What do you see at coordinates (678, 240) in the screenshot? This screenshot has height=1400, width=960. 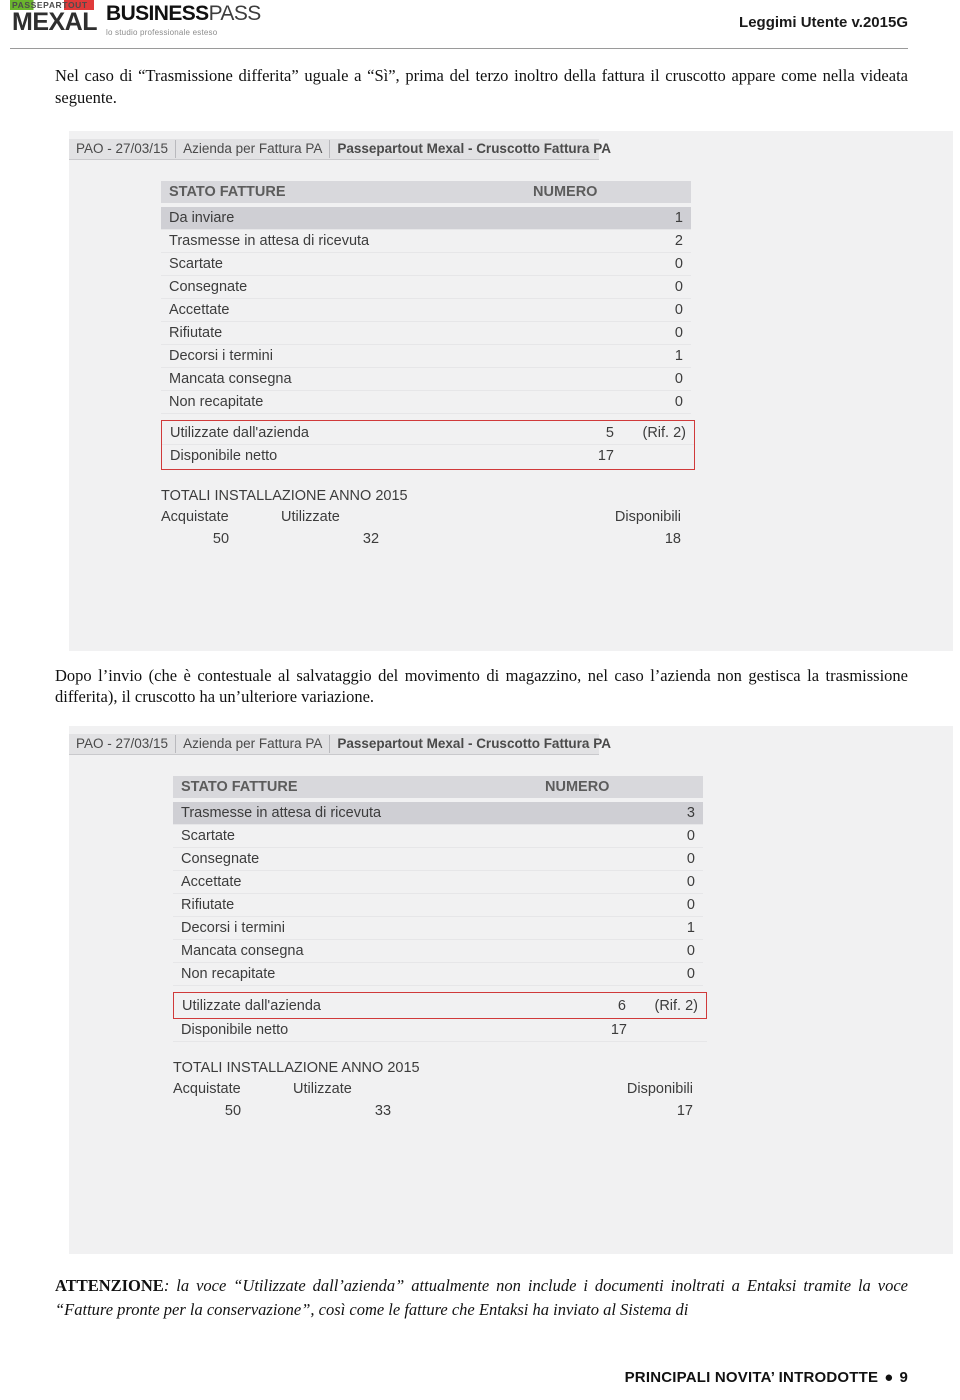 I see `row-value: 2` at bounding box center [678, 240].